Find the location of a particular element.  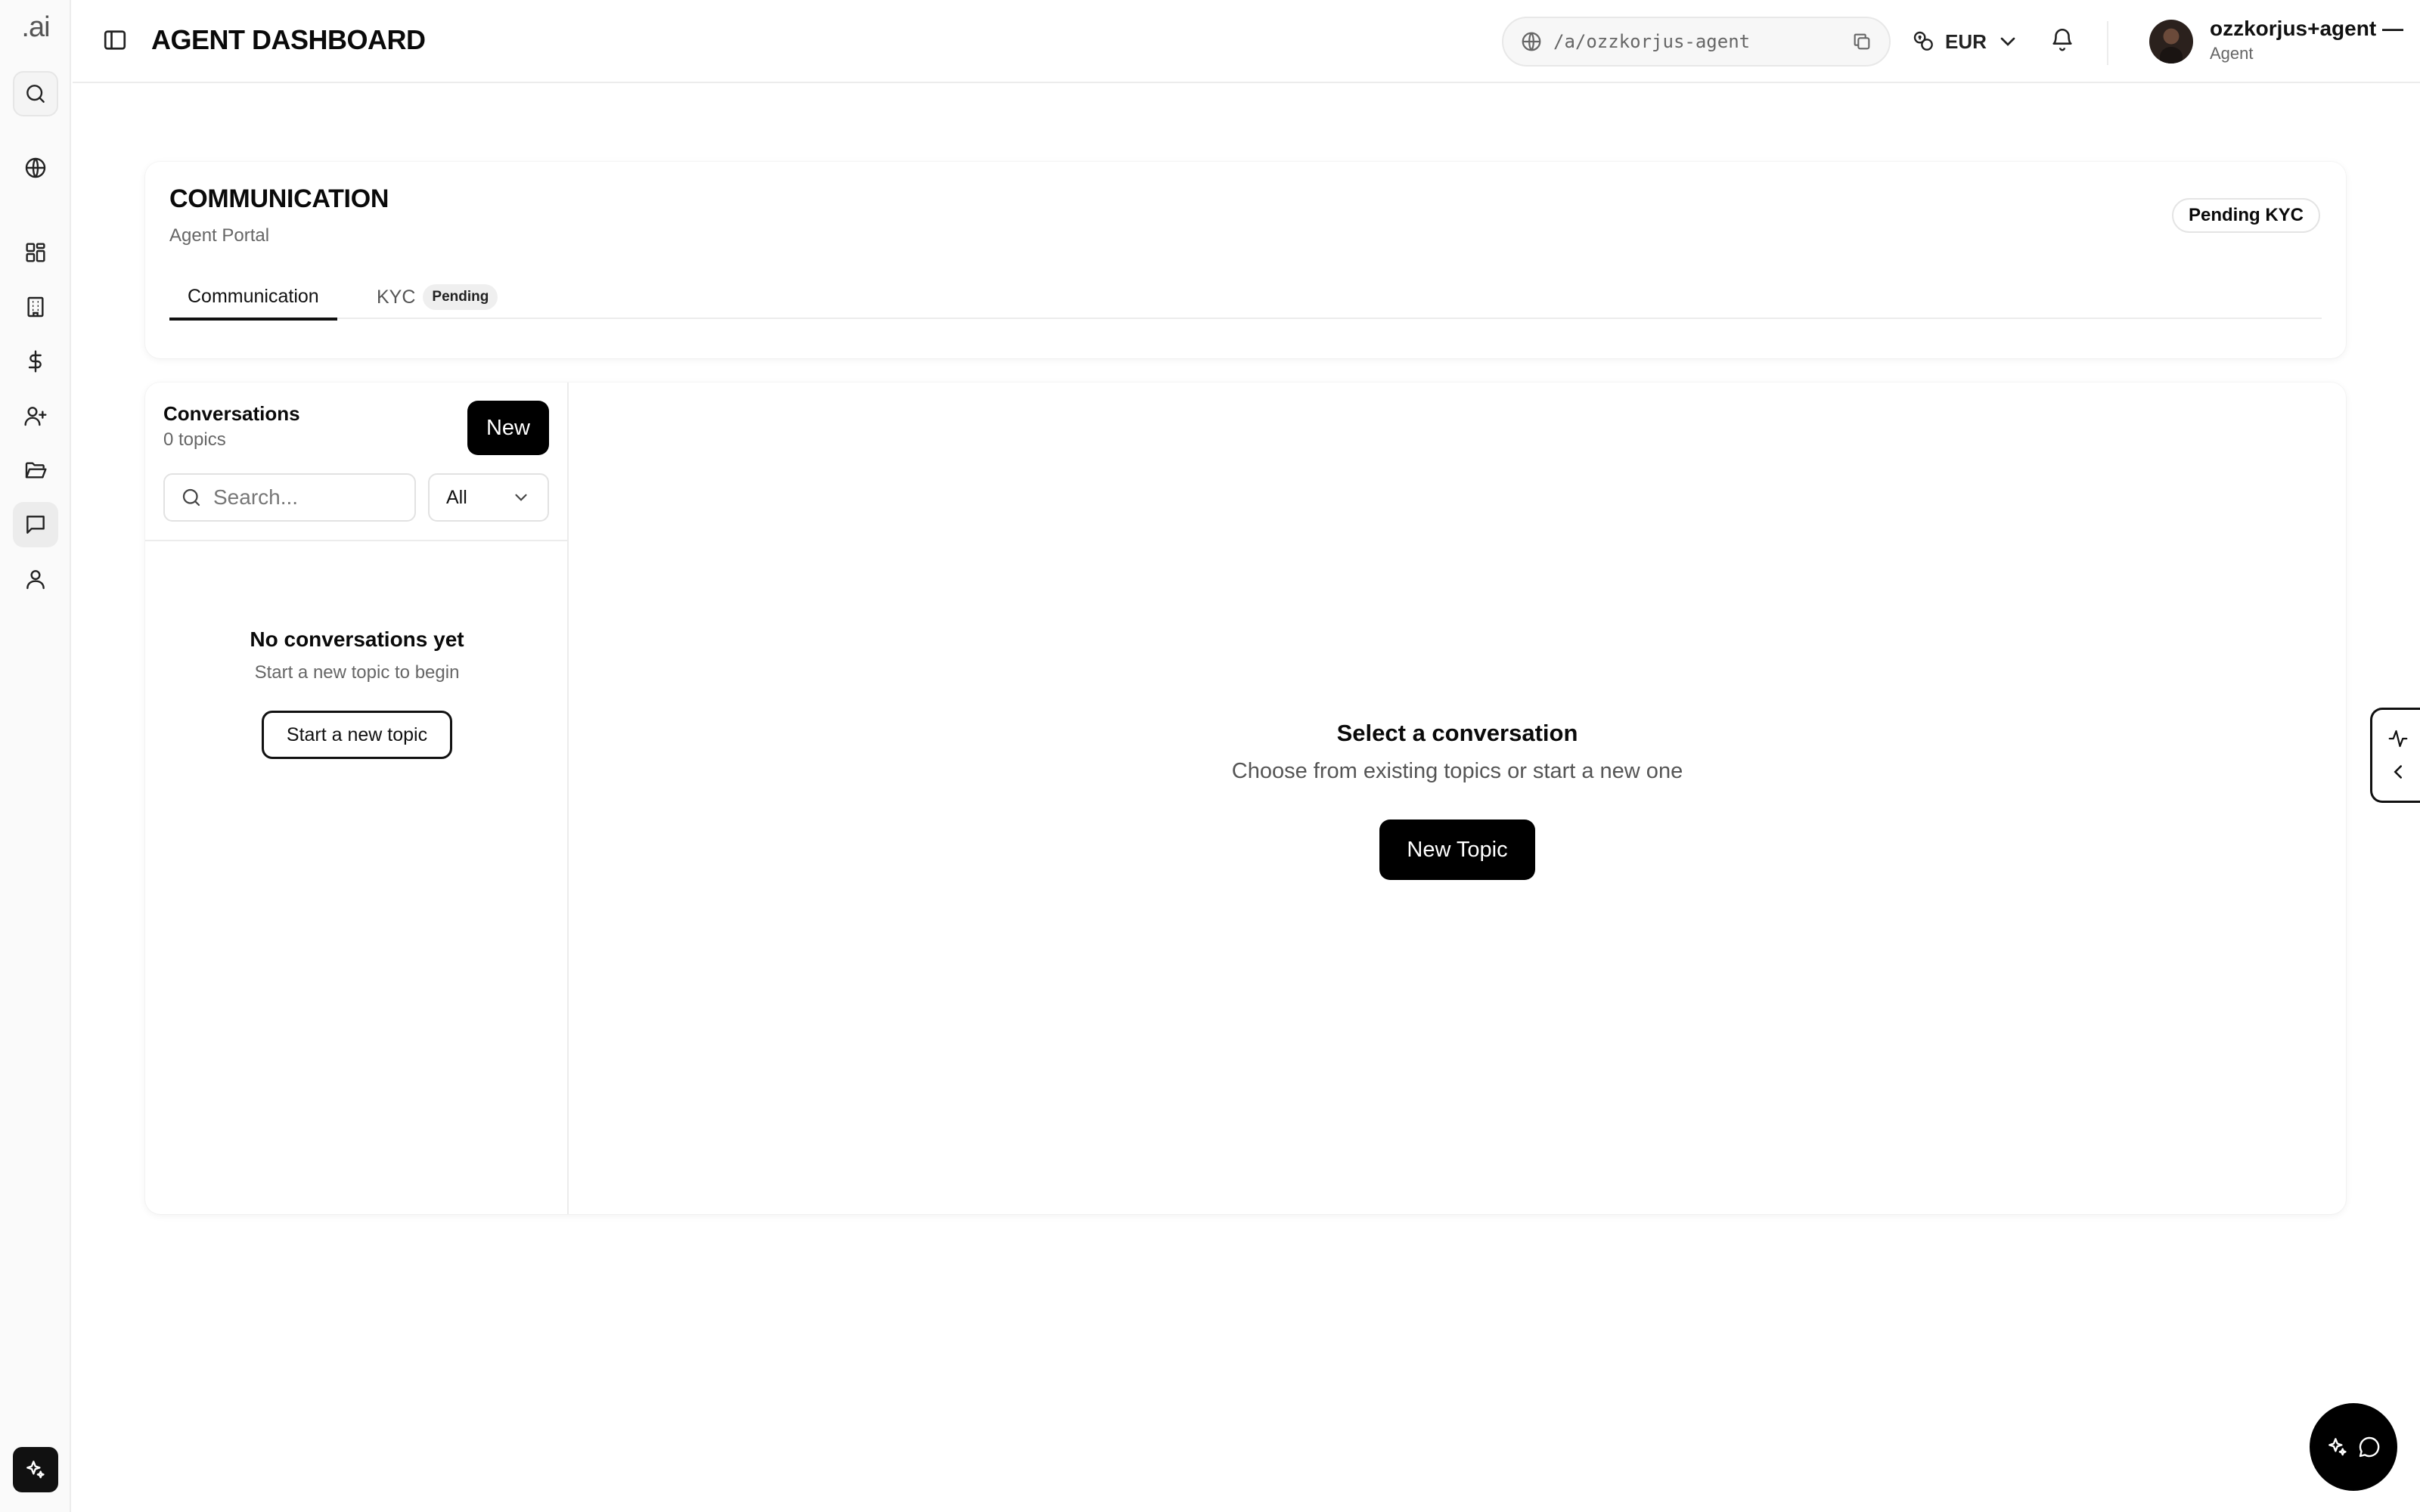

activity-icon is located at coordinates (2398, 738).